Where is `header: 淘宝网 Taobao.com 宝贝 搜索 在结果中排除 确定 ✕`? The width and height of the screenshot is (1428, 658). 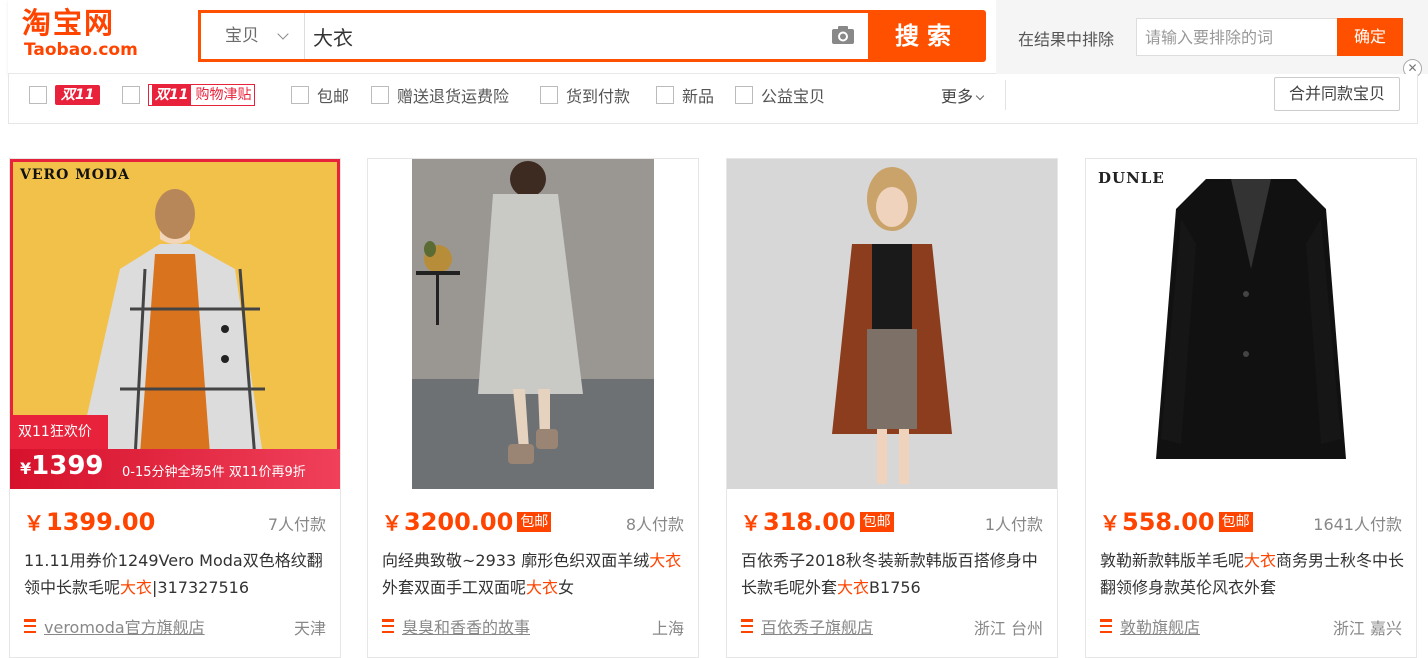
header: 淘宝网 Taobao.com 宝贝 搜索 在结果中排除 确定 ✕ is located at coordinates (714, 39).